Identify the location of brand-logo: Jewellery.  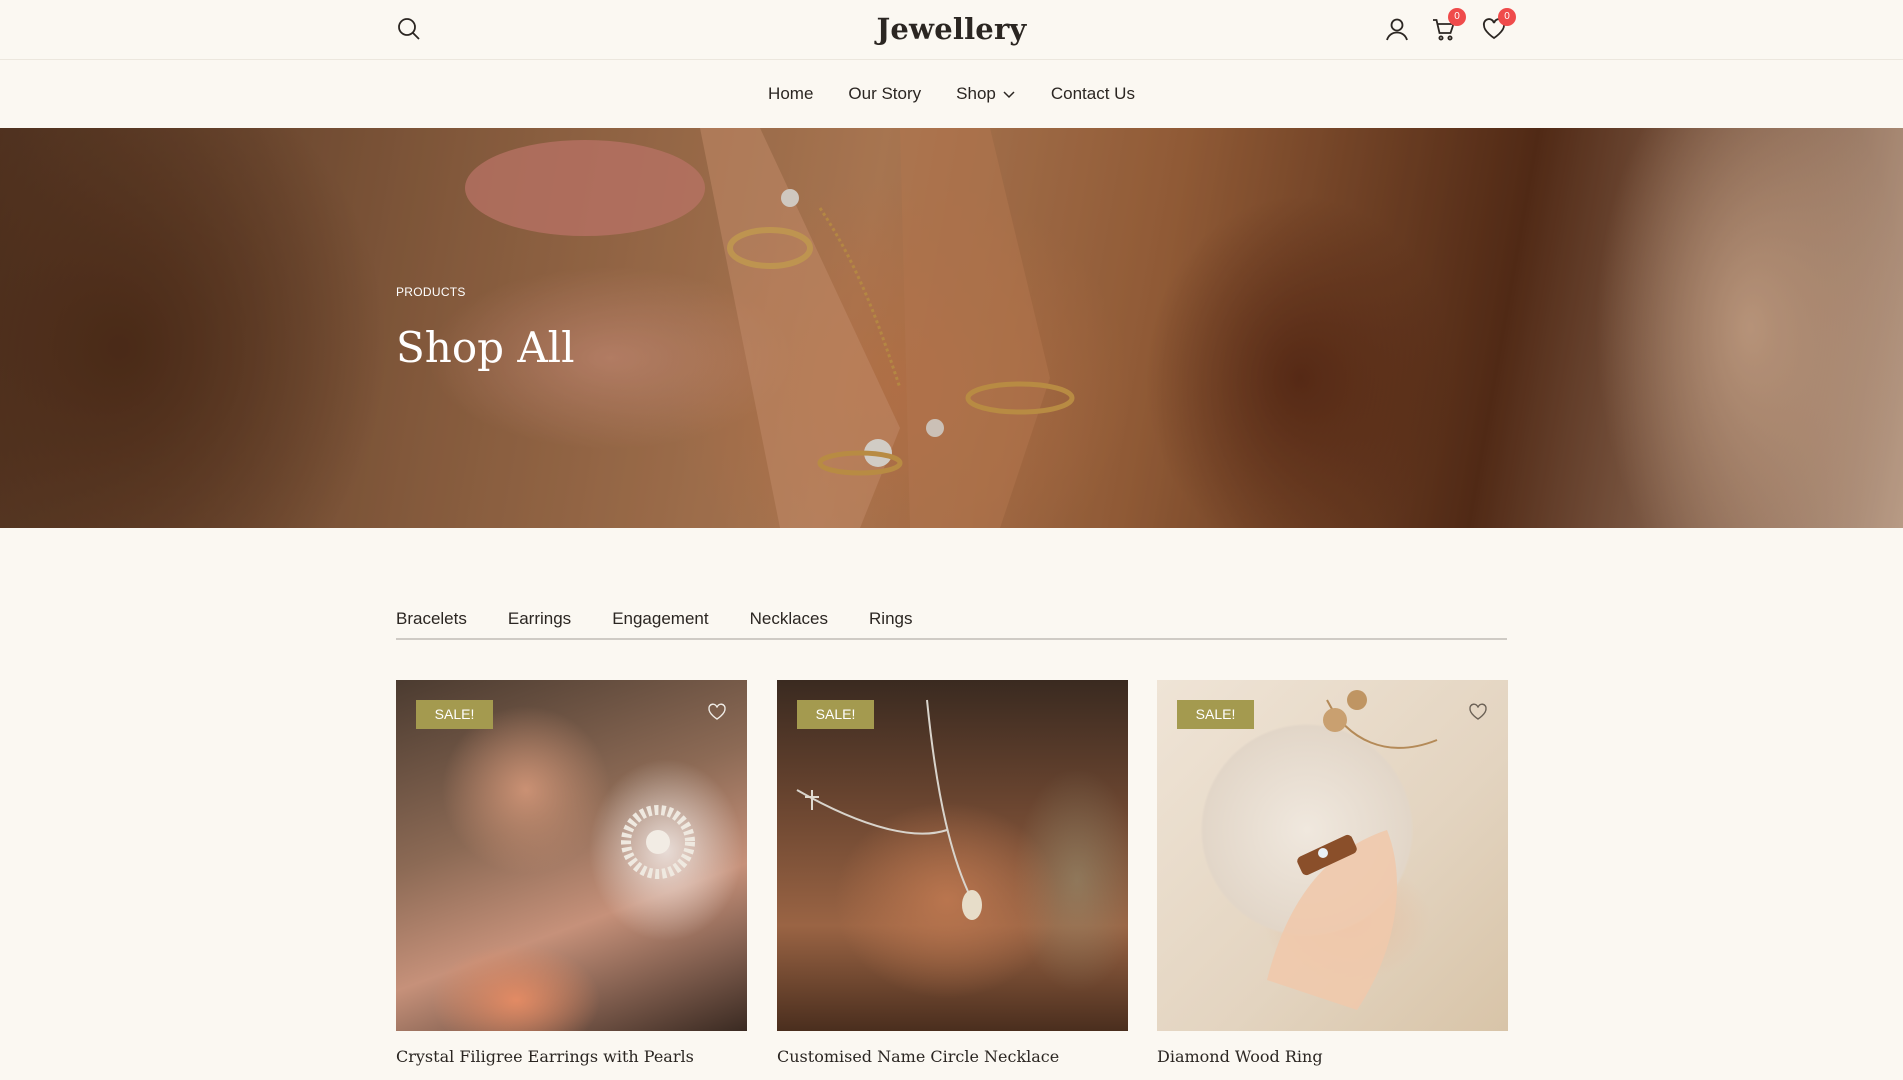
(951, 29).